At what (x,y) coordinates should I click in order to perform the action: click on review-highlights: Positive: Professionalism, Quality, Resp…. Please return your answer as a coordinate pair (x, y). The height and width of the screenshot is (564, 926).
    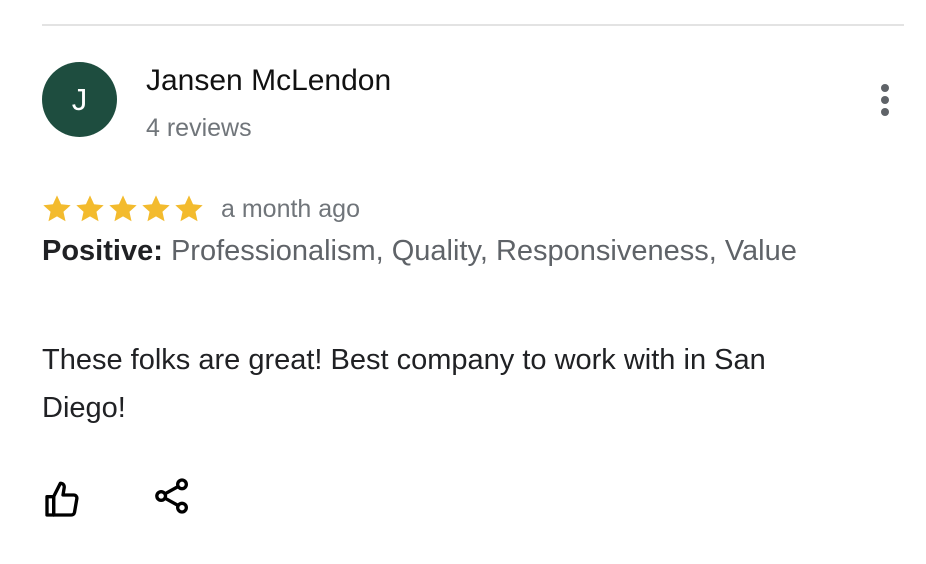
    Looking at the image, I should click on (442, 251).